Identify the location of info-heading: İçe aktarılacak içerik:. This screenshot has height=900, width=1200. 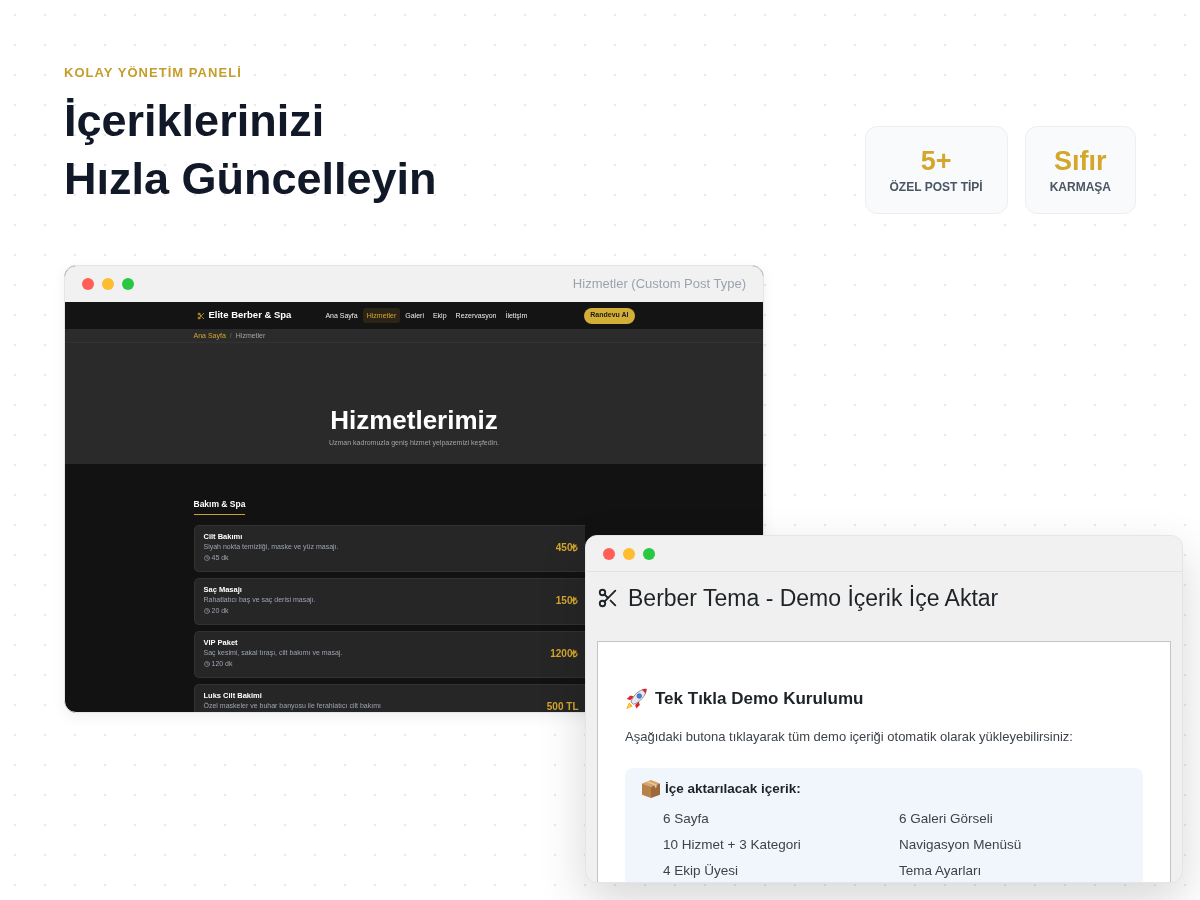
(733, 788).